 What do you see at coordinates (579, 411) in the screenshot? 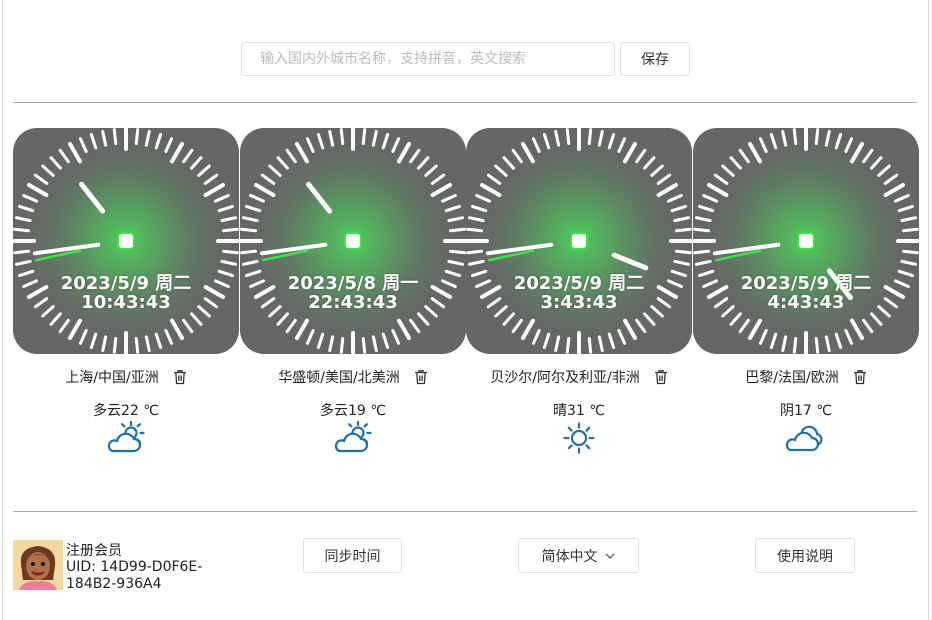
I see `weather-text: 晴31 ℃` at bounding box center [579, 411].